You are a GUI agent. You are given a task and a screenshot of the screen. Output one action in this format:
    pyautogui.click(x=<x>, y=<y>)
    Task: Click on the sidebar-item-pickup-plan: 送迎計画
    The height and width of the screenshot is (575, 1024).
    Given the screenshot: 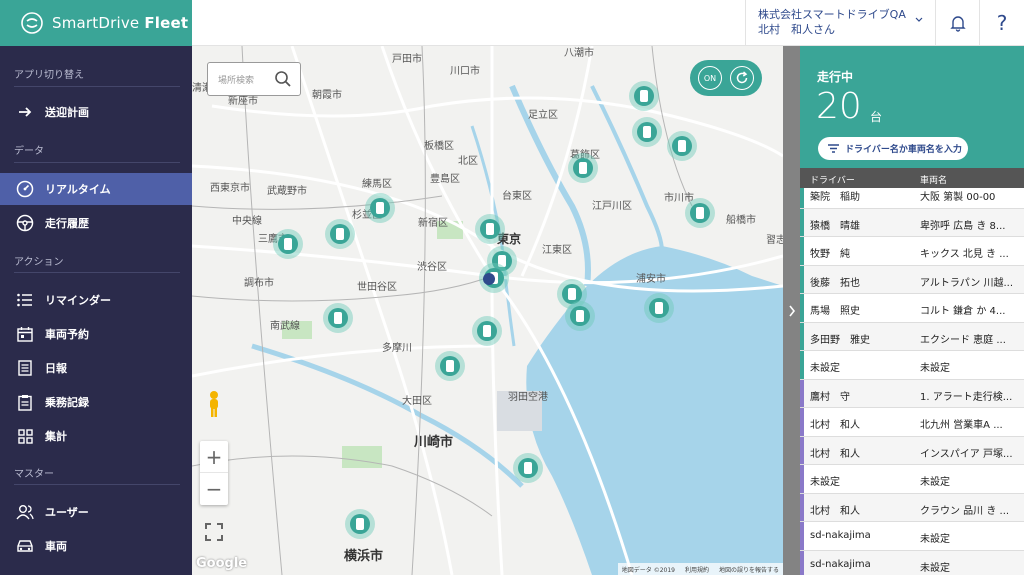 What is the action you would take?
    pyautogui.click(x=96, y=112)
    